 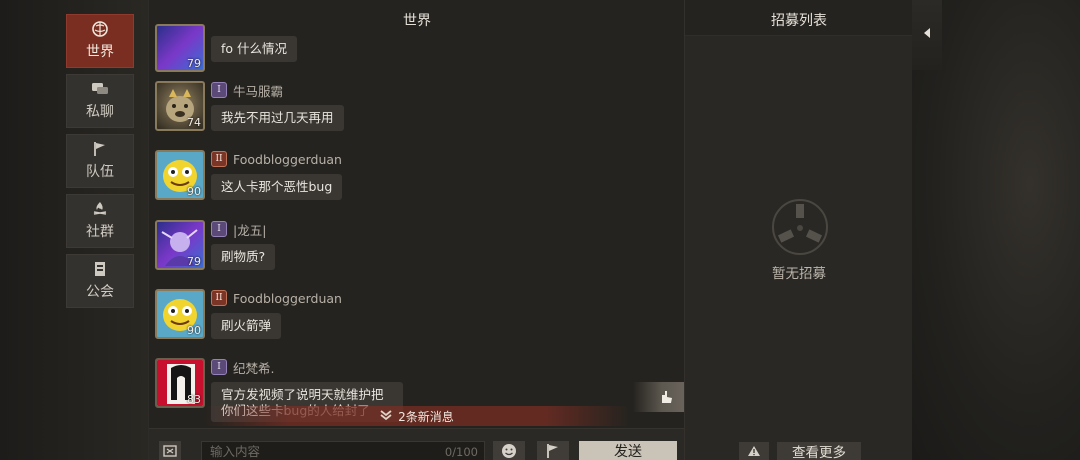 What do you see at coordinates (343, 450) in the screenshot?
I see `message-input: 输入内容 0/100` at bounding box center [343, 450].